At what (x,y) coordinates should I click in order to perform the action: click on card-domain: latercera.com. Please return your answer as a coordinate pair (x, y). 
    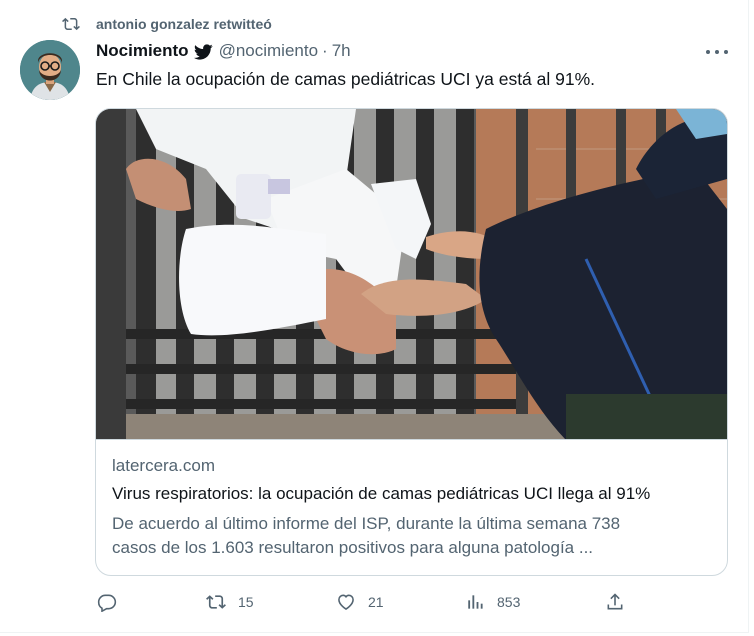
    Looking at the image, I should click on (163, 465).